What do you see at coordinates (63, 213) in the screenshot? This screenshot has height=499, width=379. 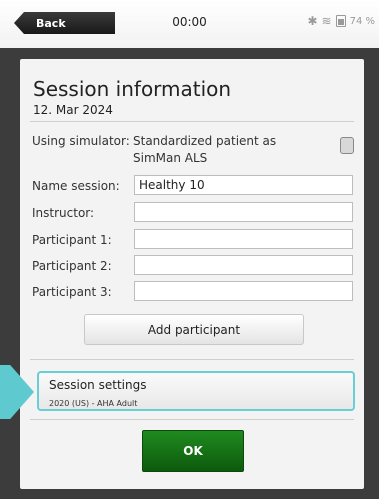 I see `instructor-label: Instructor:` at bounding box center [63, 213].